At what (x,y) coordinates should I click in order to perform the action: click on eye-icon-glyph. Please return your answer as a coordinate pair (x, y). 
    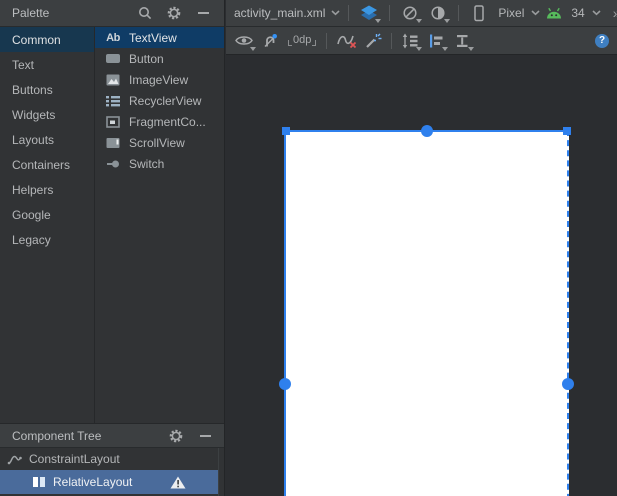
    Looking at the image, I should click on (244, 40).